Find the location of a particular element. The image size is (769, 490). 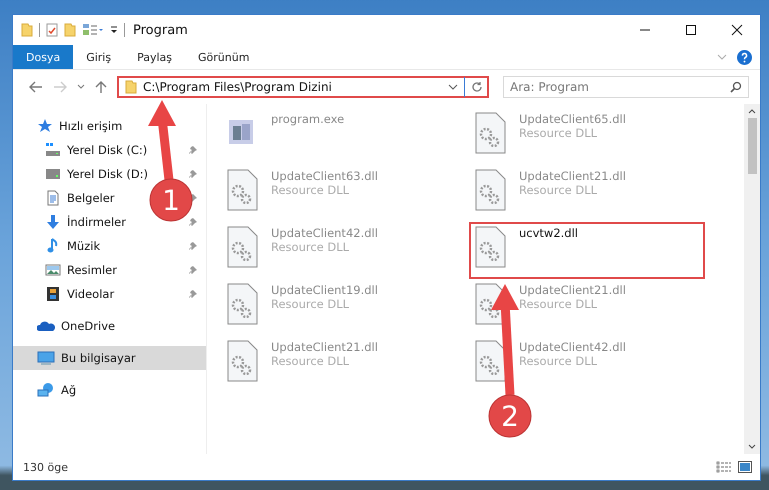

nav-item: İndirmeler is located at coordinates (79, 222).